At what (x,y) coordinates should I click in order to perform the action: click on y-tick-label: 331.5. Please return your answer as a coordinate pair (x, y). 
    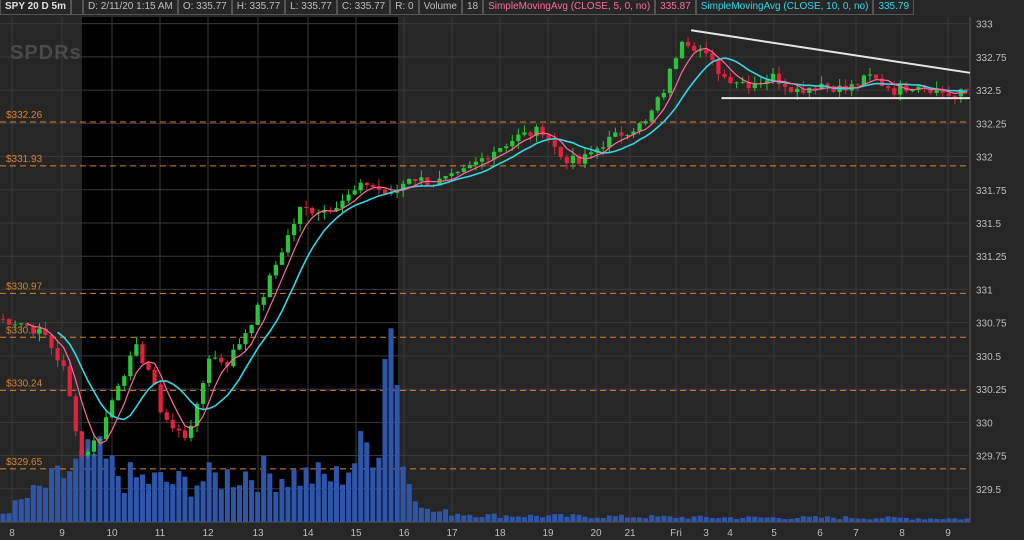
    Looking at the image, I should click on (988, 224).